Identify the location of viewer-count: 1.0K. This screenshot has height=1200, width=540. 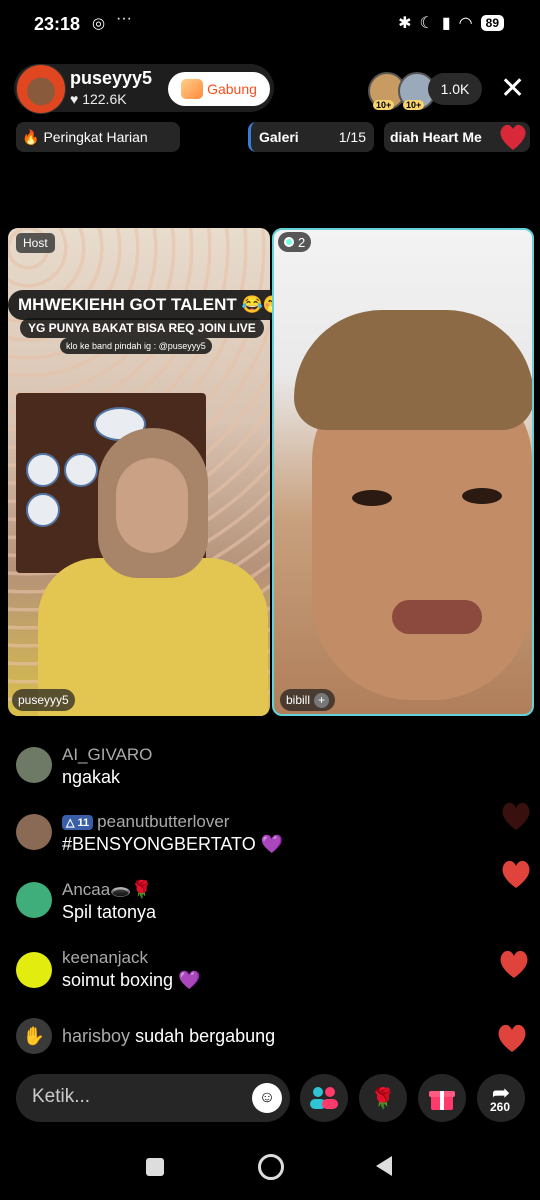
(455, 89).